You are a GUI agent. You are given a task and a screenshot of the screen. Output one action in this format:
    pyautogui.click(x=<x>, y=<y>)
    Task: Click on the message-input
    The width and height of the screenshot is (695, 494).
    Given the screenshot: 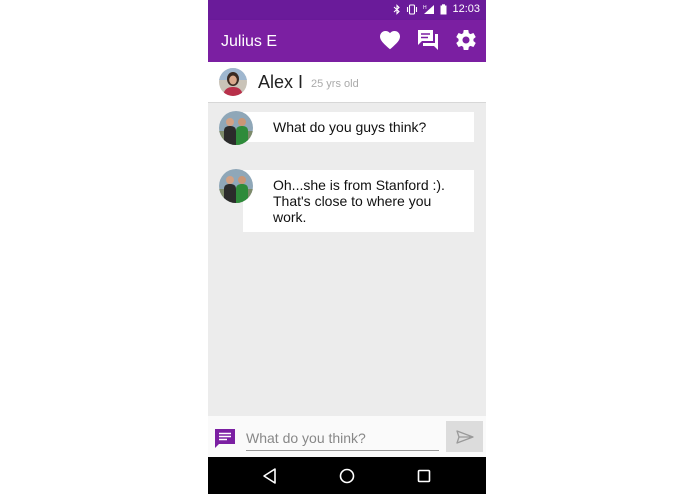 What is the action you would take?
    pyautogui.click(x=342, y=438)
    